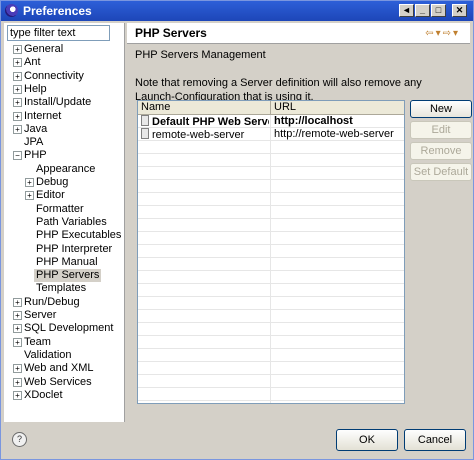  What do you see at coordinates (64, 315) in the screenshot?
I see `tree-item: + Server` at bounding box center [64, 315].